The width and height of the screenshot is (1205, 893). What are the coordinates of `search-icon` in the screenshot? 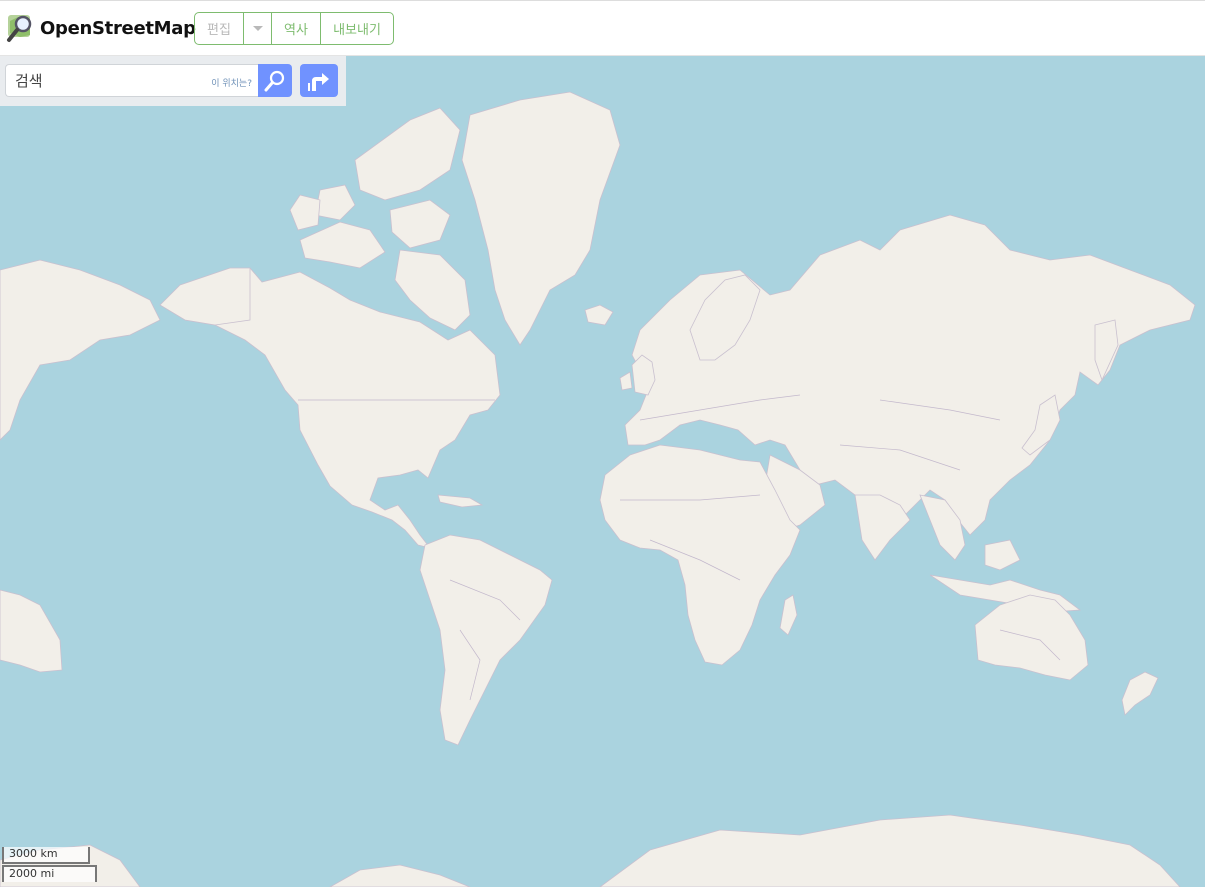 It's located at (274, 80).